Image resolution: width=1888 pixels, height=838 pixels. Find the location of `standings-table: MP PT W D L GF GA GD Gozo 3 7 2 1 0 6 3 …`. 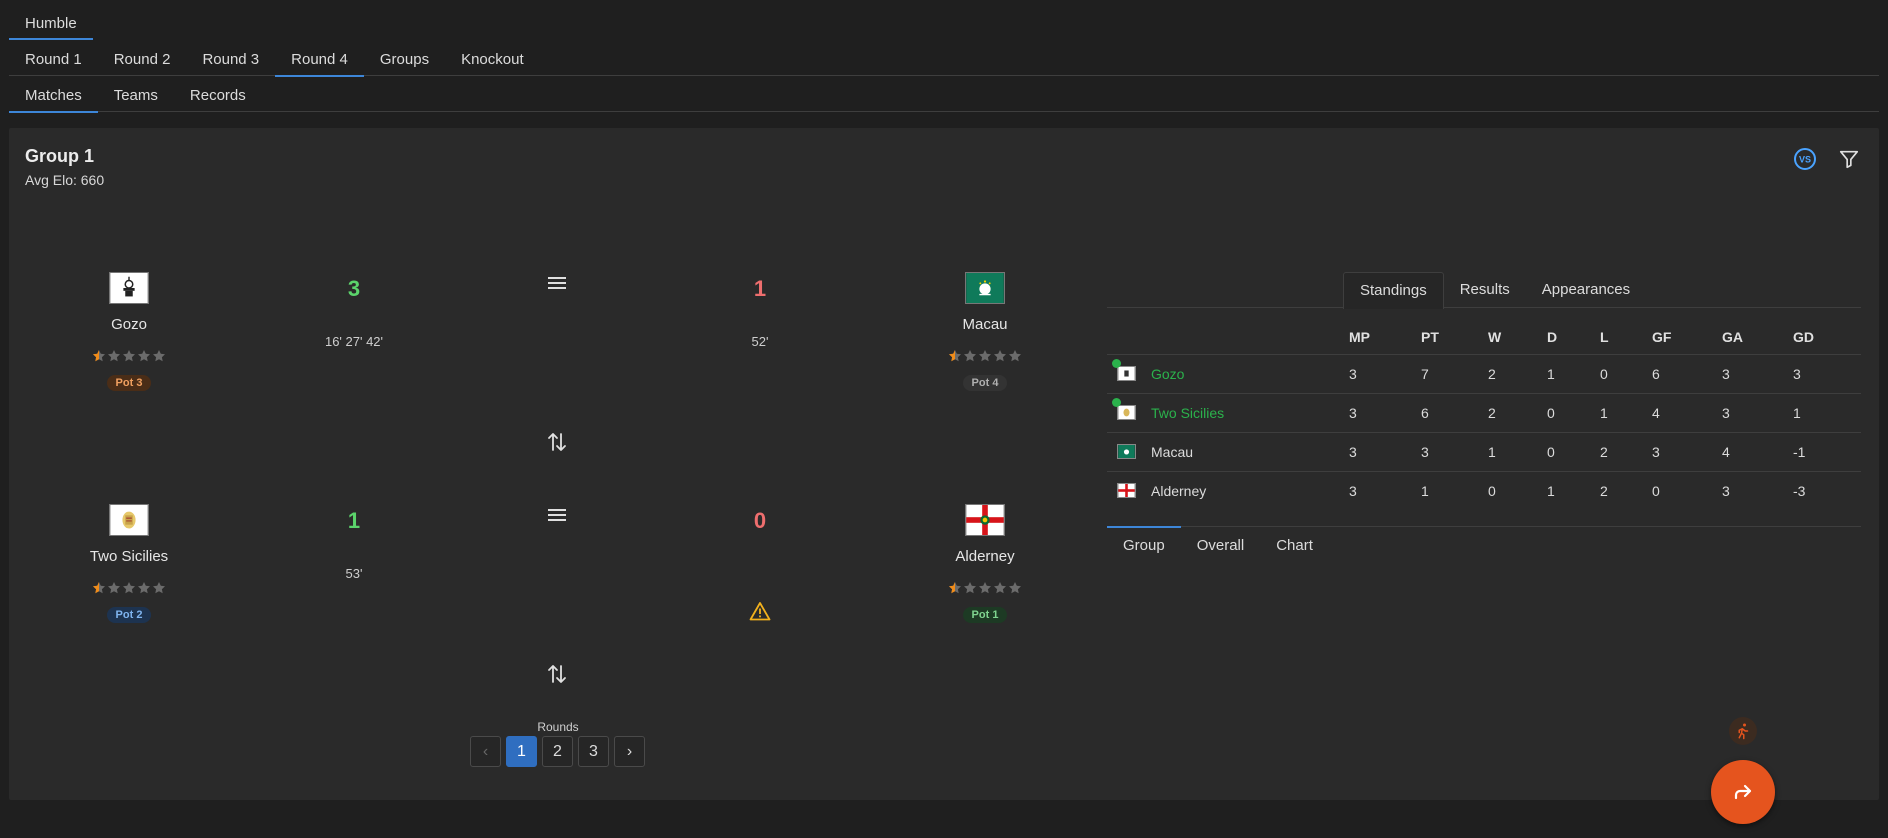

standings-table: MP PT W D L GF GA GD Gozo 3 7 2 1 0 6 3 … is located at coordinates (1484, 415).